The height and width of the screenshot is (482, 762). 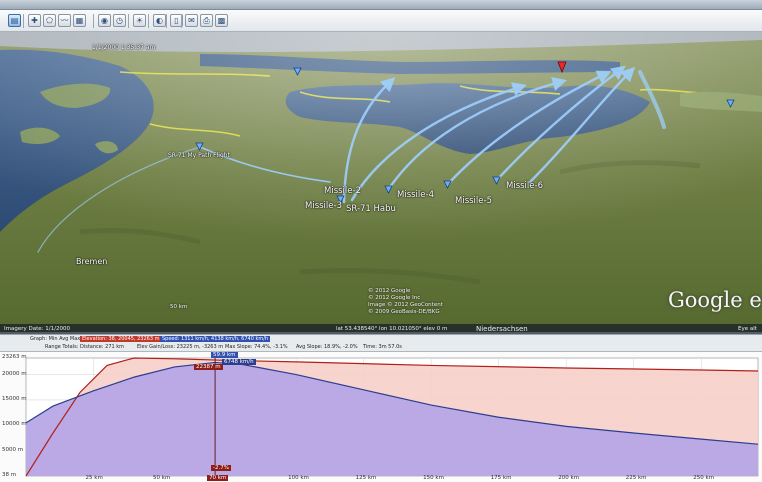 I want to click on range-totals-label: Range Totals:, so click(x=62, y=347).